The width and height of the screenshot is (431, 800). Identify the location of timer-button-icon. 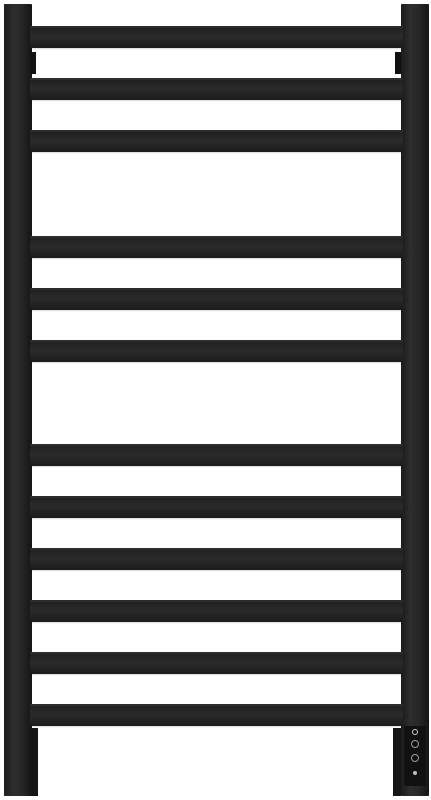
(415, 758).